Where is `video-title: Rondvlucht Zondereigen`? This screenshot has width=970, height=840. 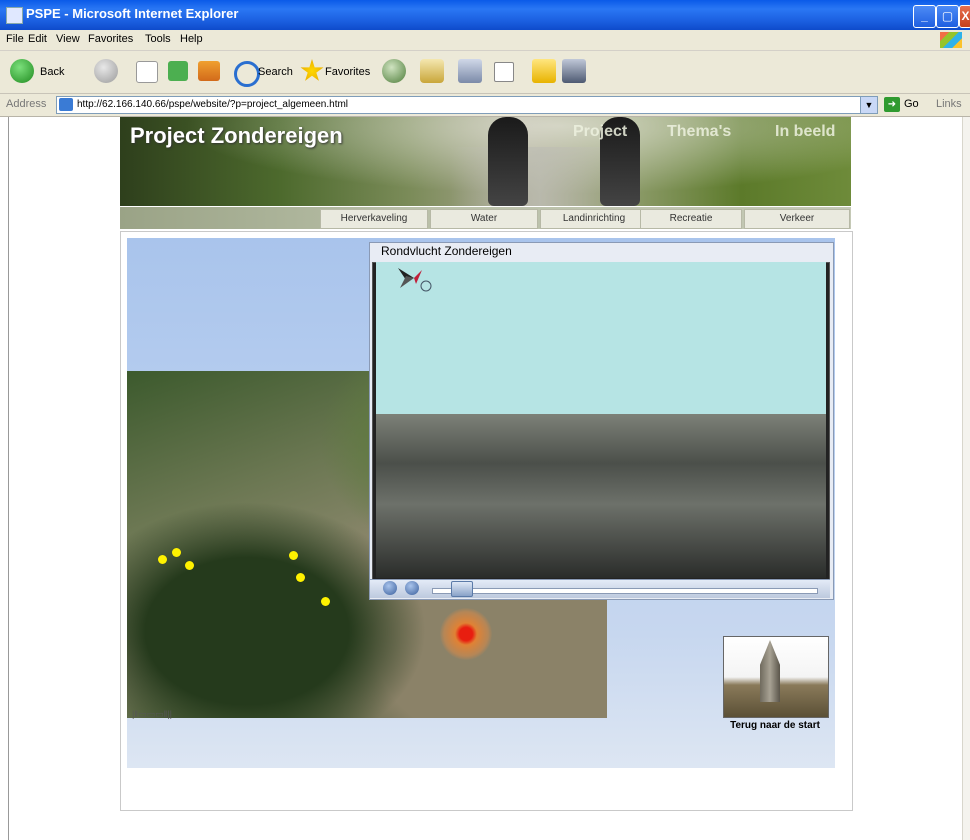
video-title: Rondvlucht Zondereigen is located at coordinates (446, 251).